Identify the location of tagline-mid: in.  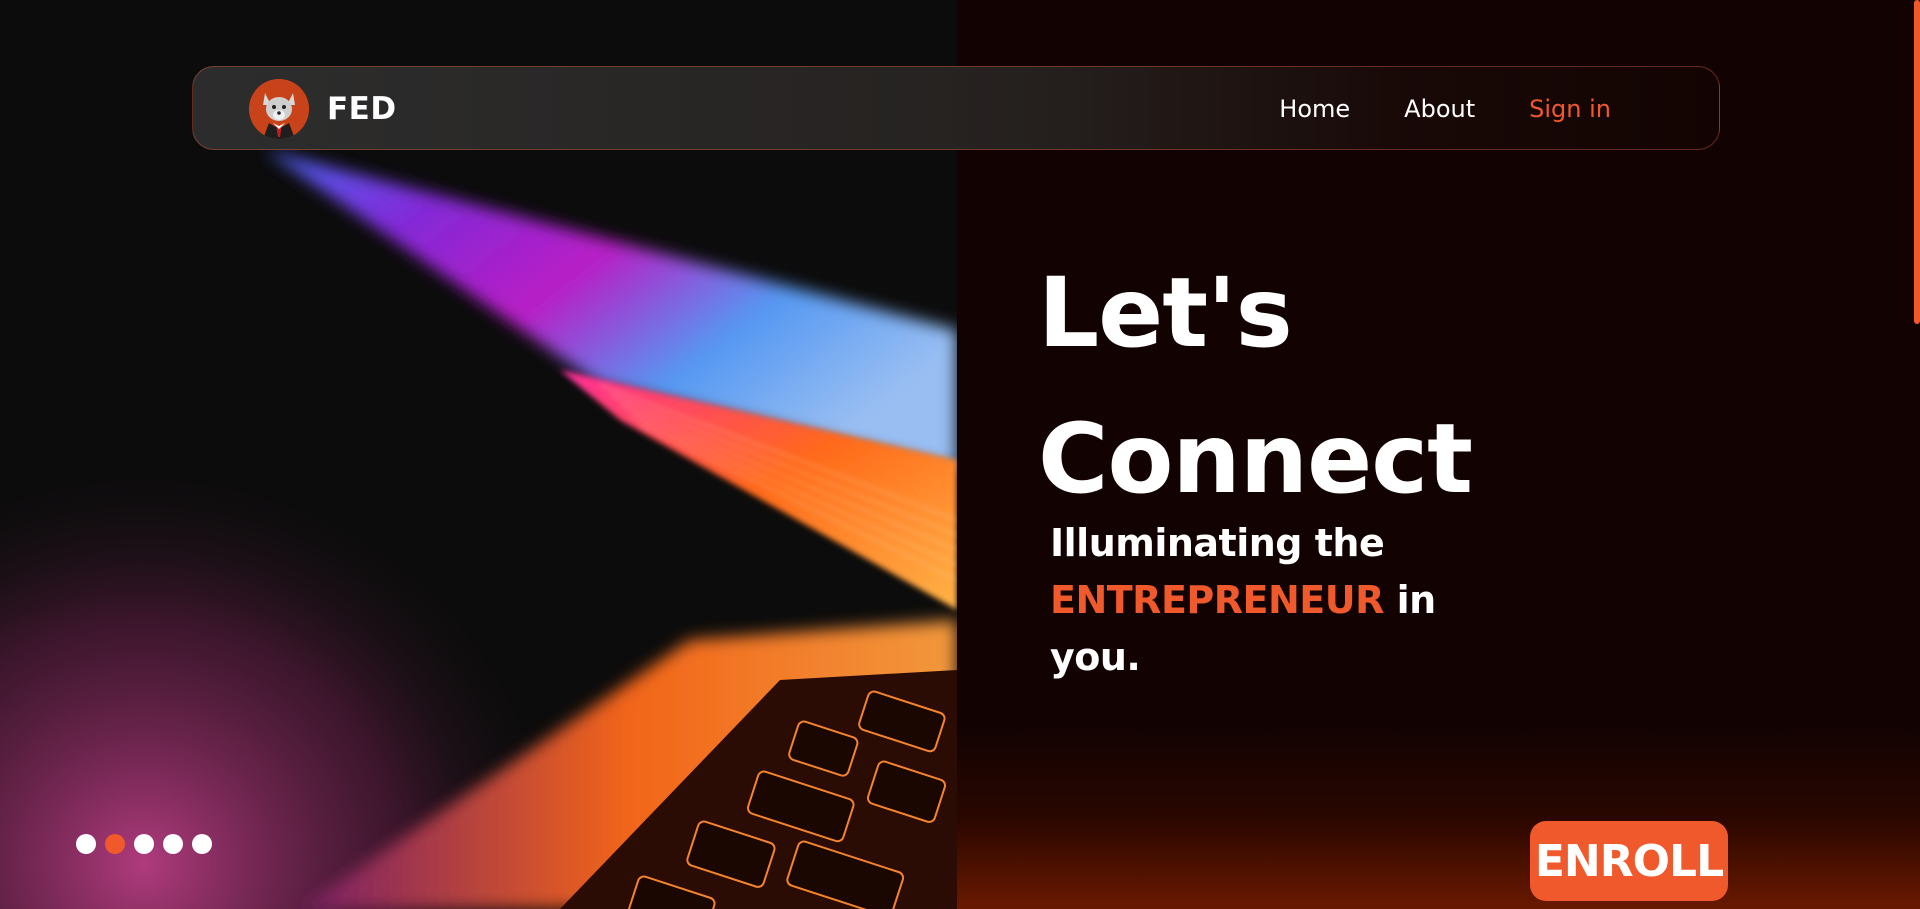
(1410, 600).